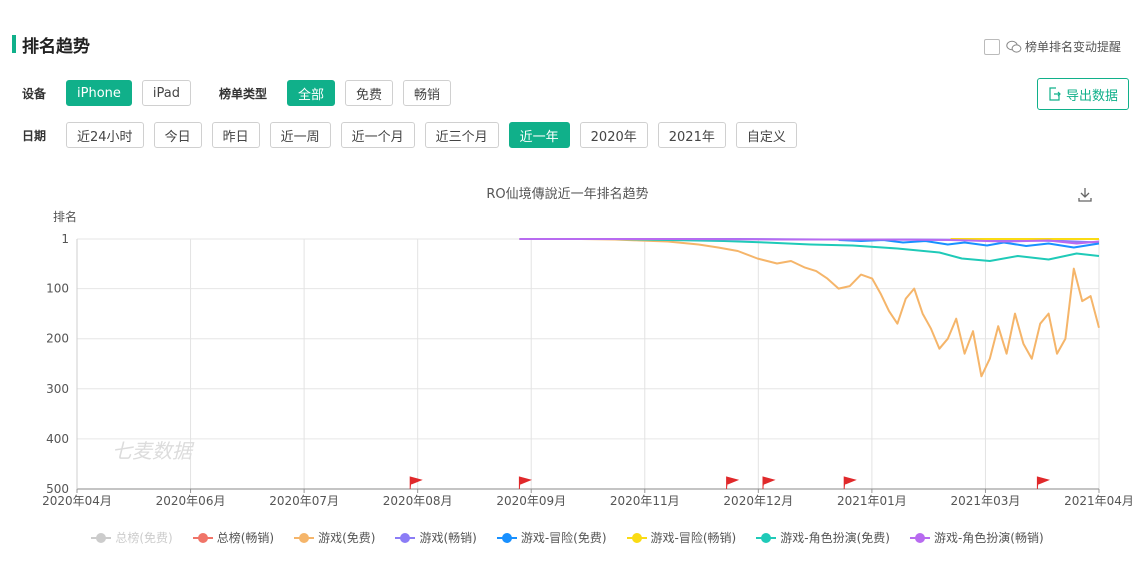 Image resolution: width=1135 pixels, height=575 pixels. What do you see at coordinates (693, 538) in the screenshot?
I see `legend-label: 游戏-冒险(畅销)` at bounding box center [693, 538].